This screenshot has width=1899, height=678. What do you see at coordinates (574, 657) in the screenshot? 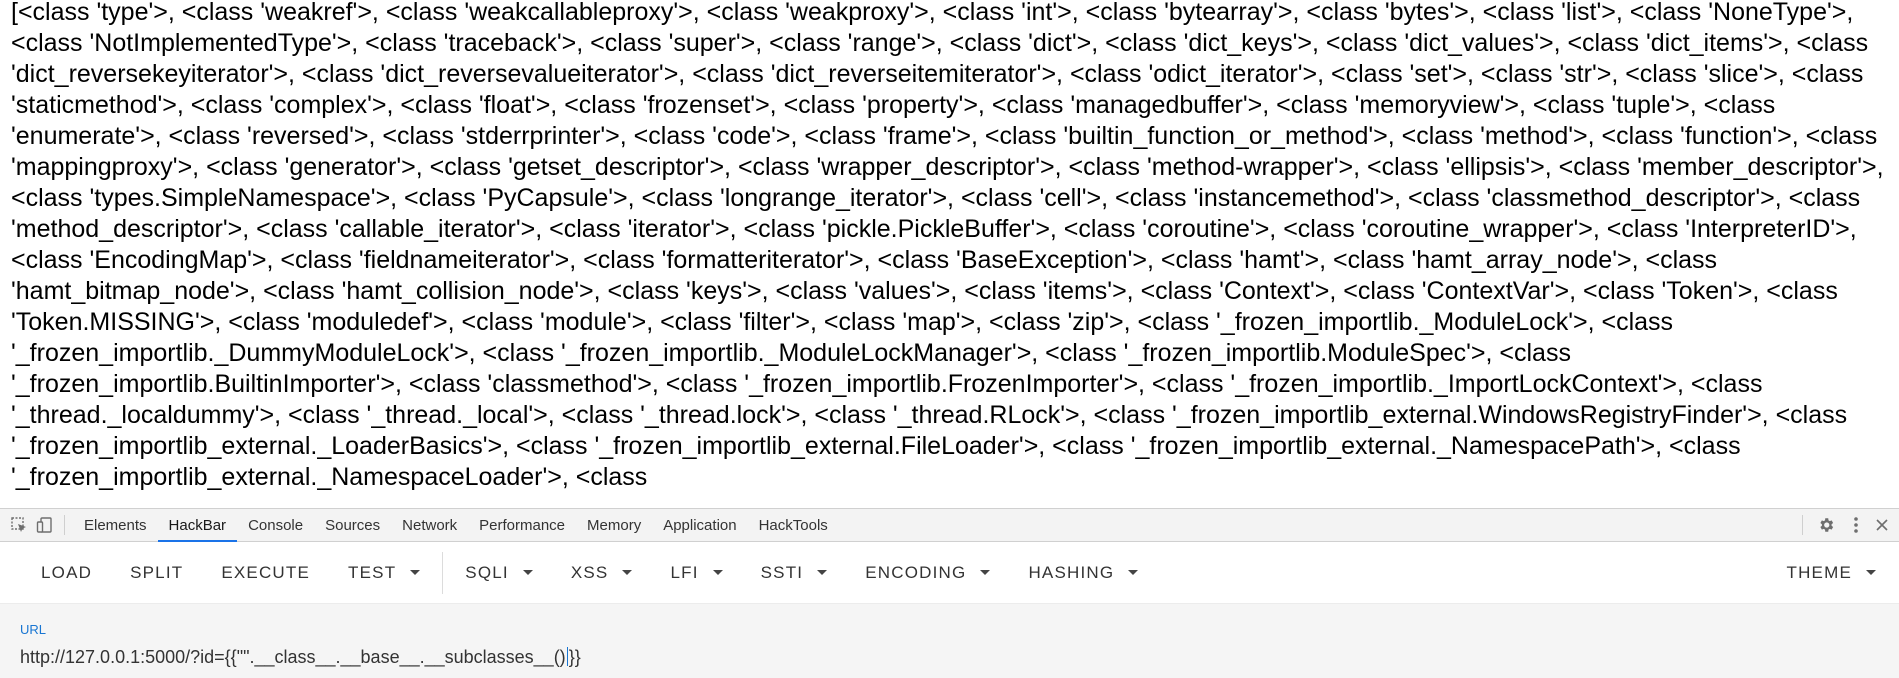
I see `url-text-end: }}` at bounding box center [574, 657].